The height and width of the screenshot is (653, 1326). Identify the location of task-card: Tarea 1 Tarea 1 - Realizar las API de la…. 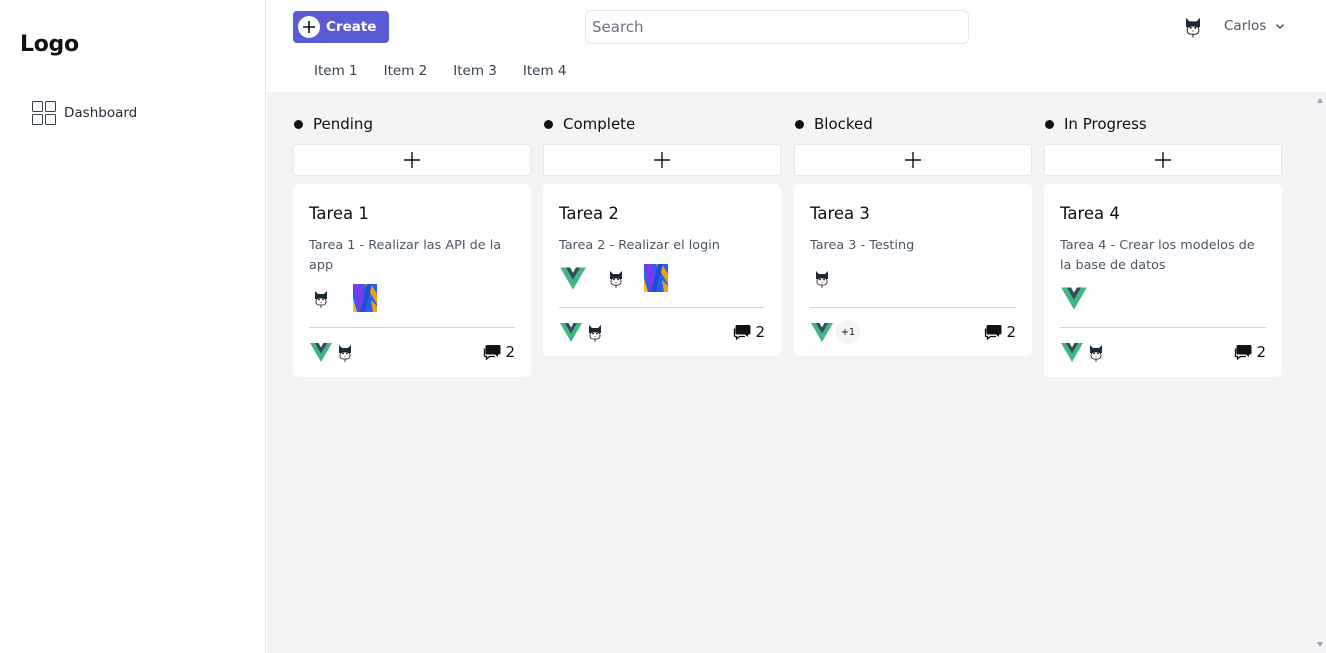
(412, 280).